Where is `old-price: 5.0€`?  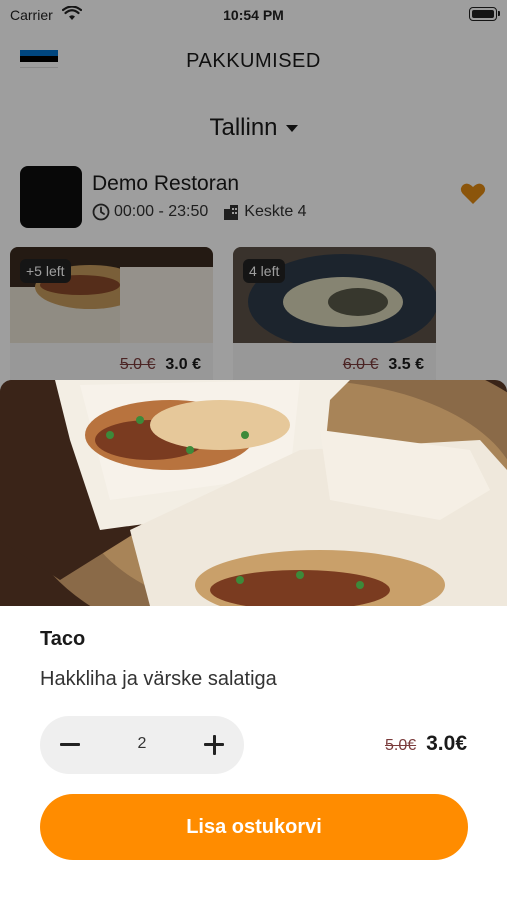
old-price: 5.0€ is located at coordinates (400, 745).